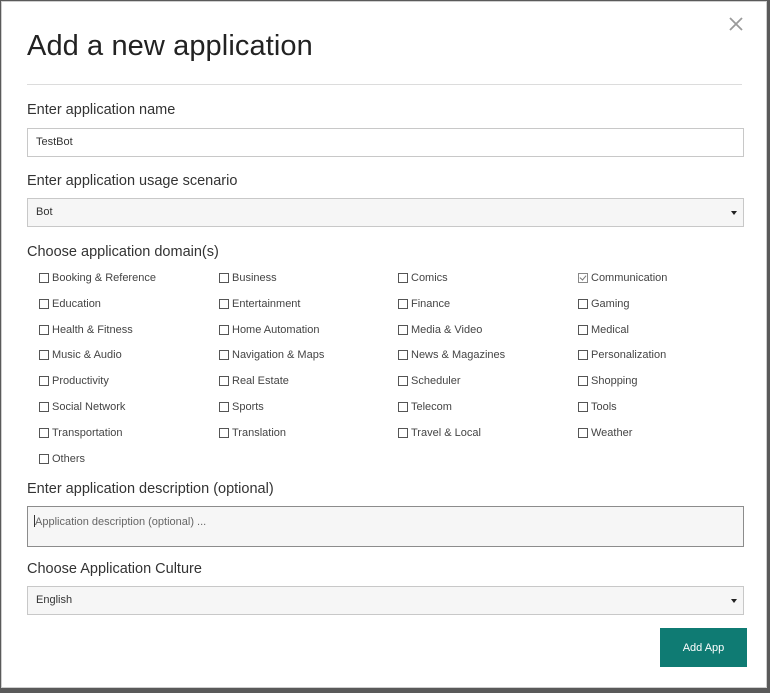 This screenshot has width=770, height=693. What do you see at coordinates (170, 46) in the screenshot?
I see `dialog-title: Add a new application` at bounding box center [170, 46].